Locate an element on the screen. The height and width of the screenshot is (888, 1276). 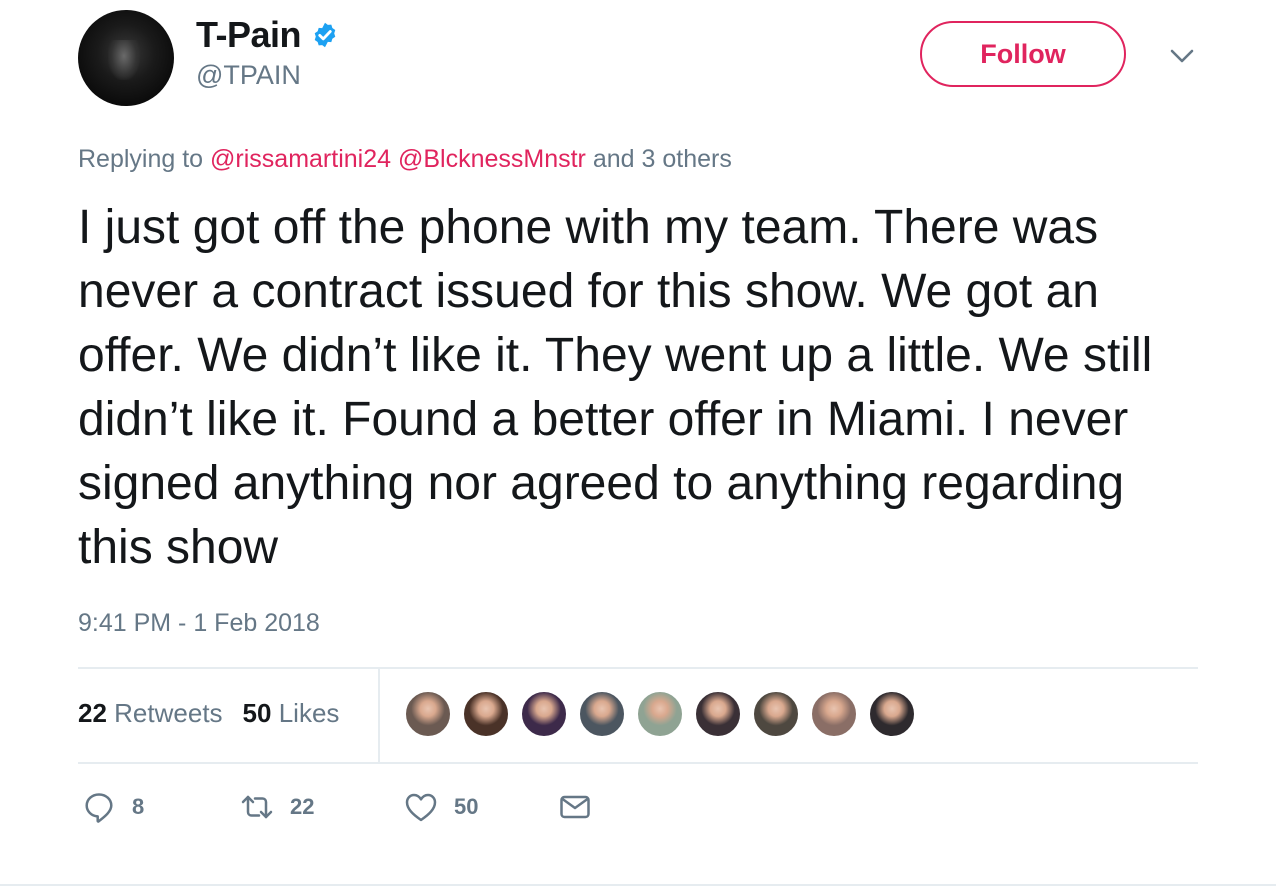
retweet-count: 22 is located at coordinates (302, 806).